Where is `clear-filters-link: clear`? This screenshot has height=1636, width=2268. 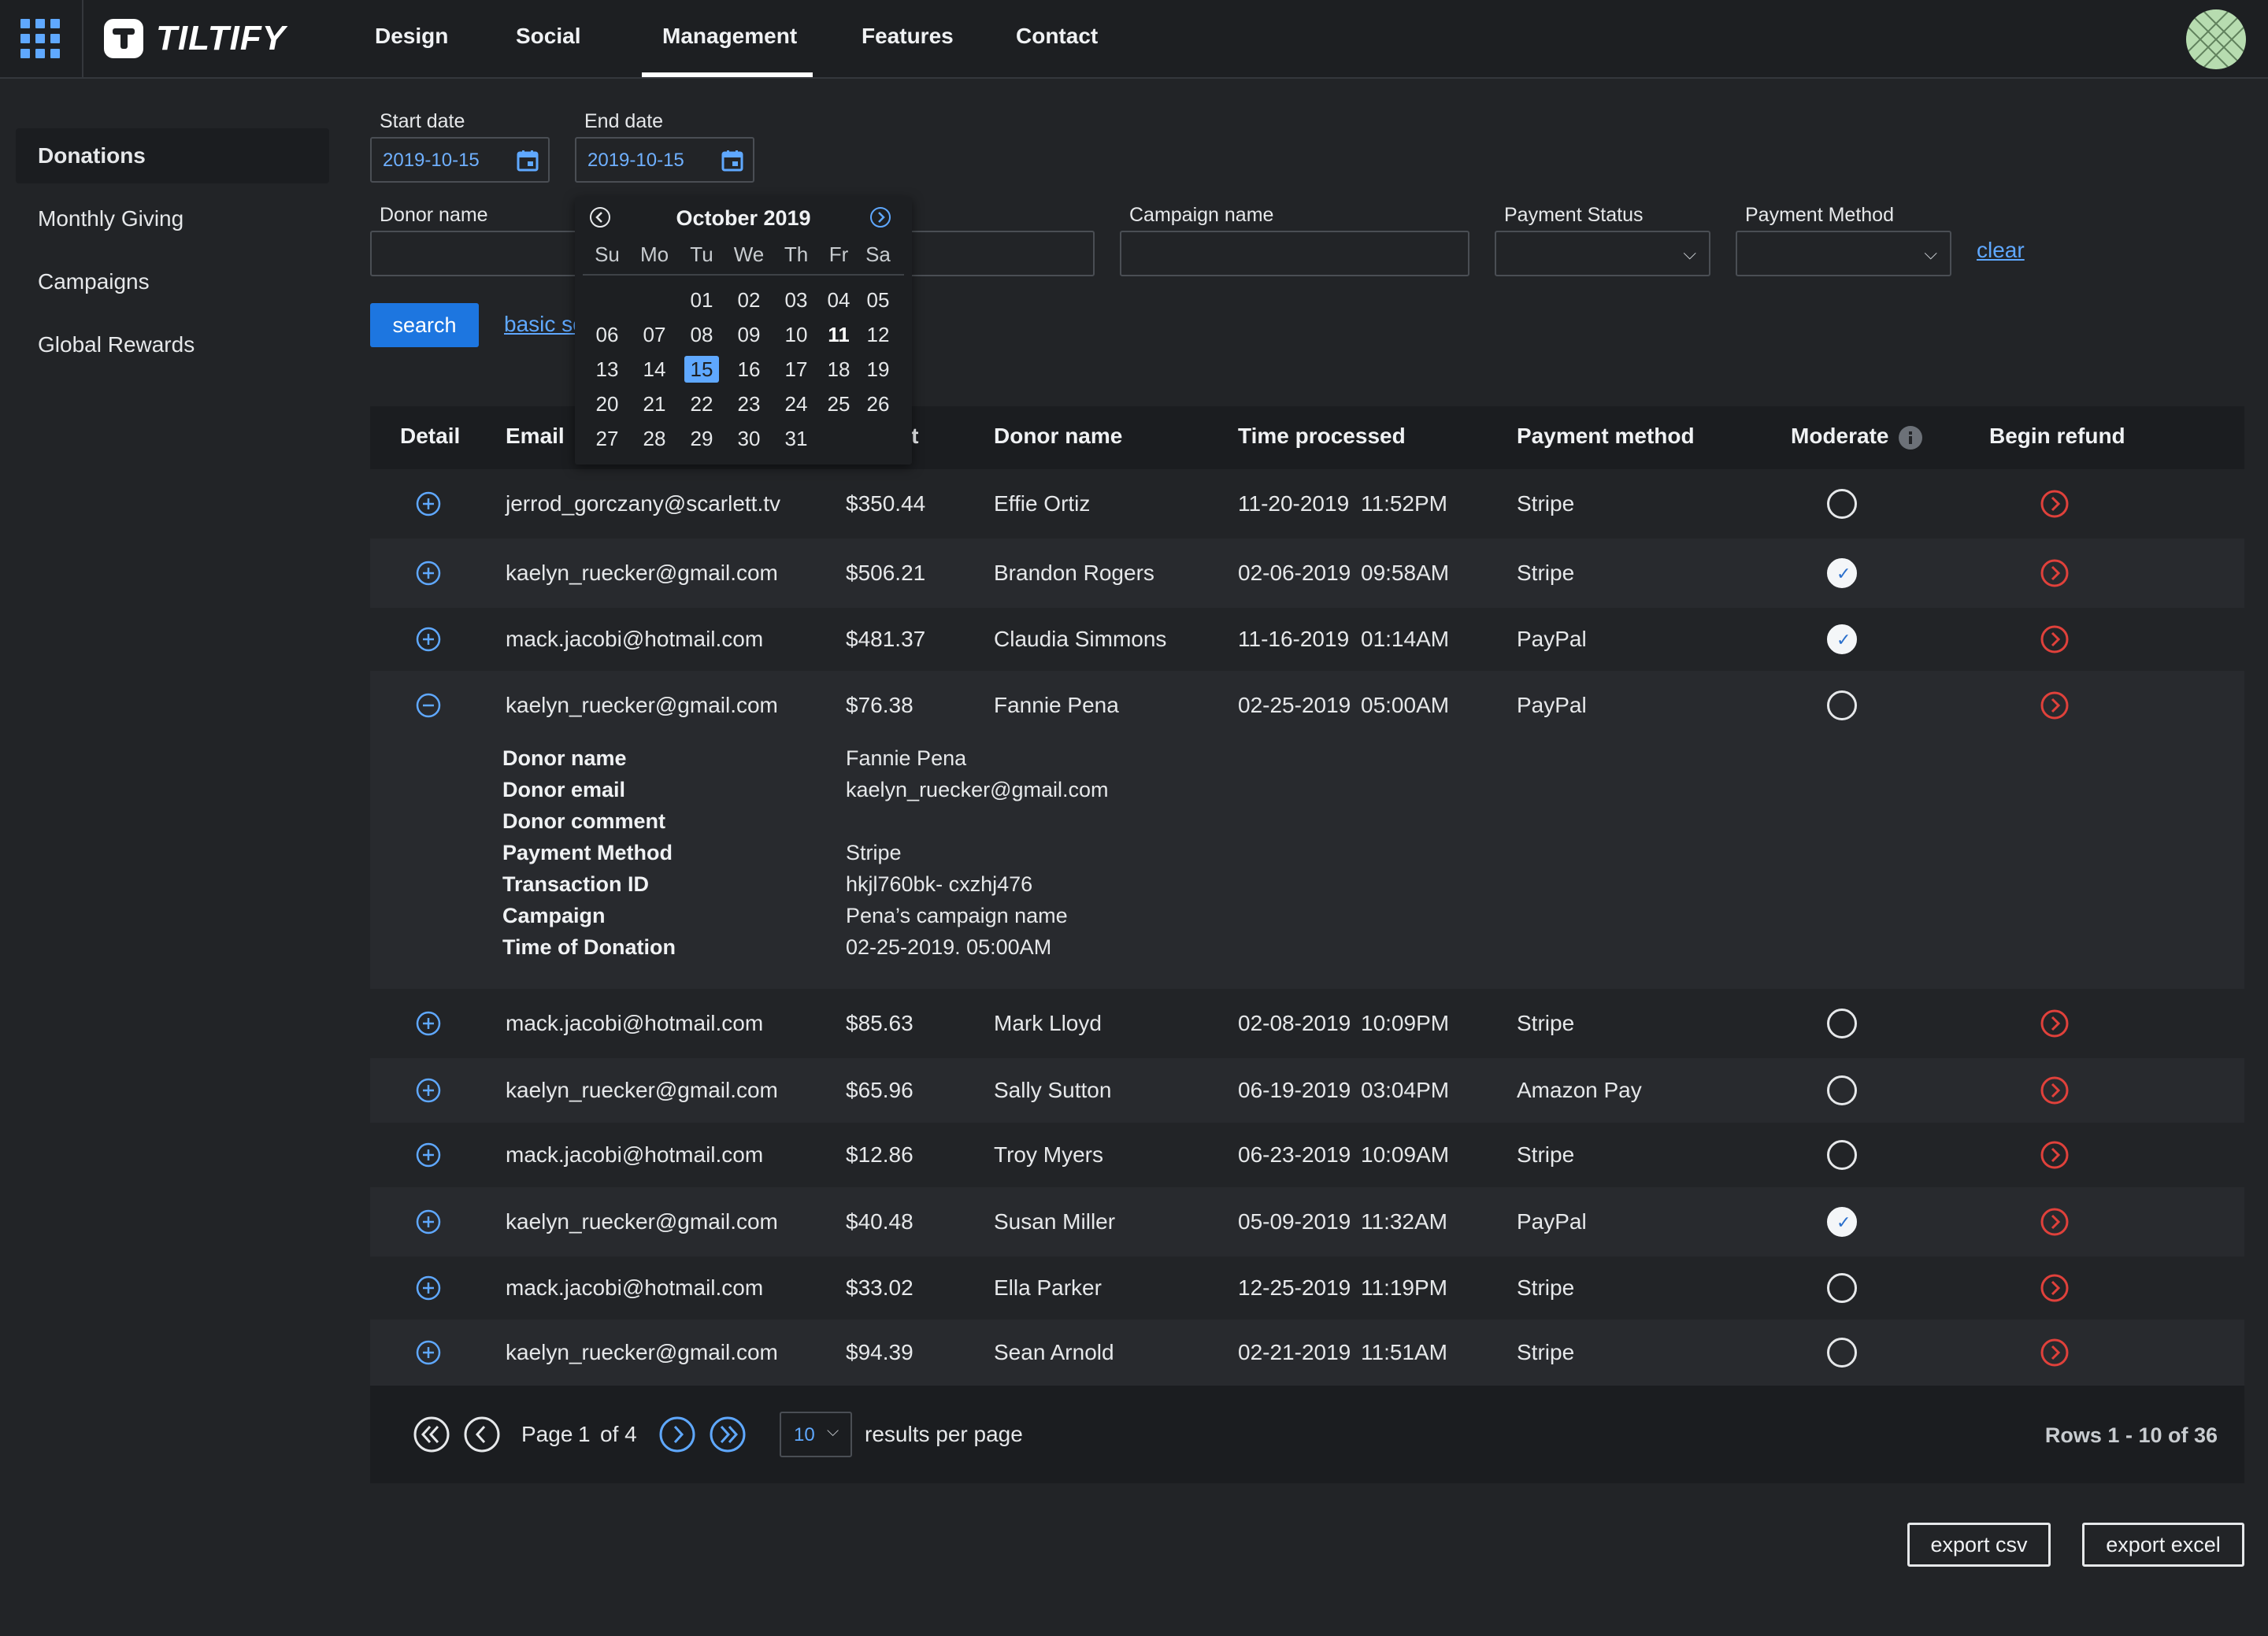
clear-filters-link: clear is located at coordinates (2001, 250).